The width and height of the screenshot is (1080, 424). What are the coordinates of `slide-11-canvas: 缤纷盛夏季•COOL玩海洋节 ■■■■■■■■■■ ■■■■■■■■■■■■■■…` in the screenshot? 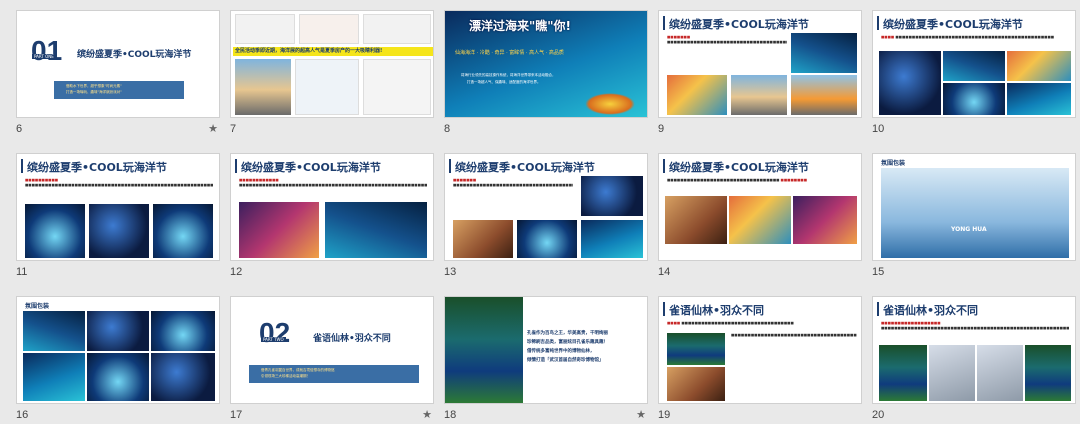 It's located at (118, 207).